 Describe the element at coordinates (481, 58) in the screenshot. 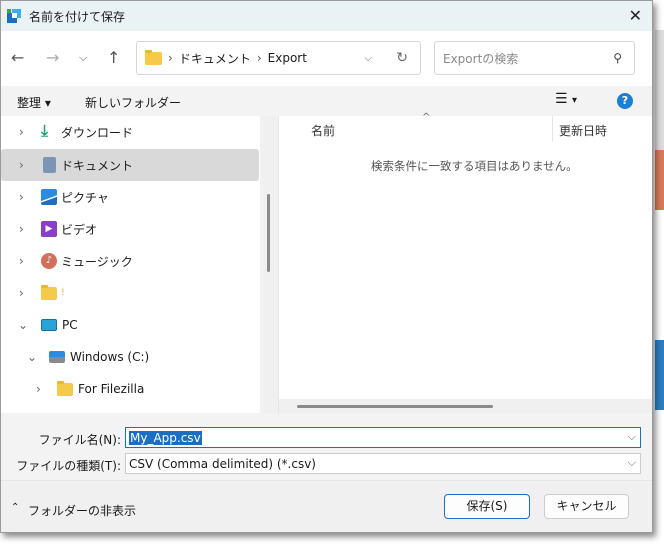

I see `search-placeholder: Exportの検索` at that location.